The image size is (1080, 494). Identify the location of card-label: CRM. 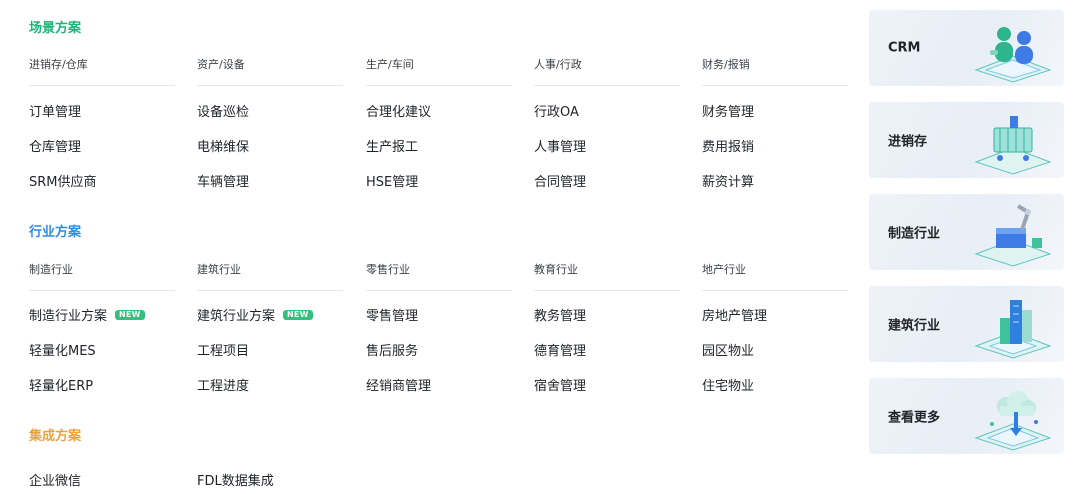
(904, 48).